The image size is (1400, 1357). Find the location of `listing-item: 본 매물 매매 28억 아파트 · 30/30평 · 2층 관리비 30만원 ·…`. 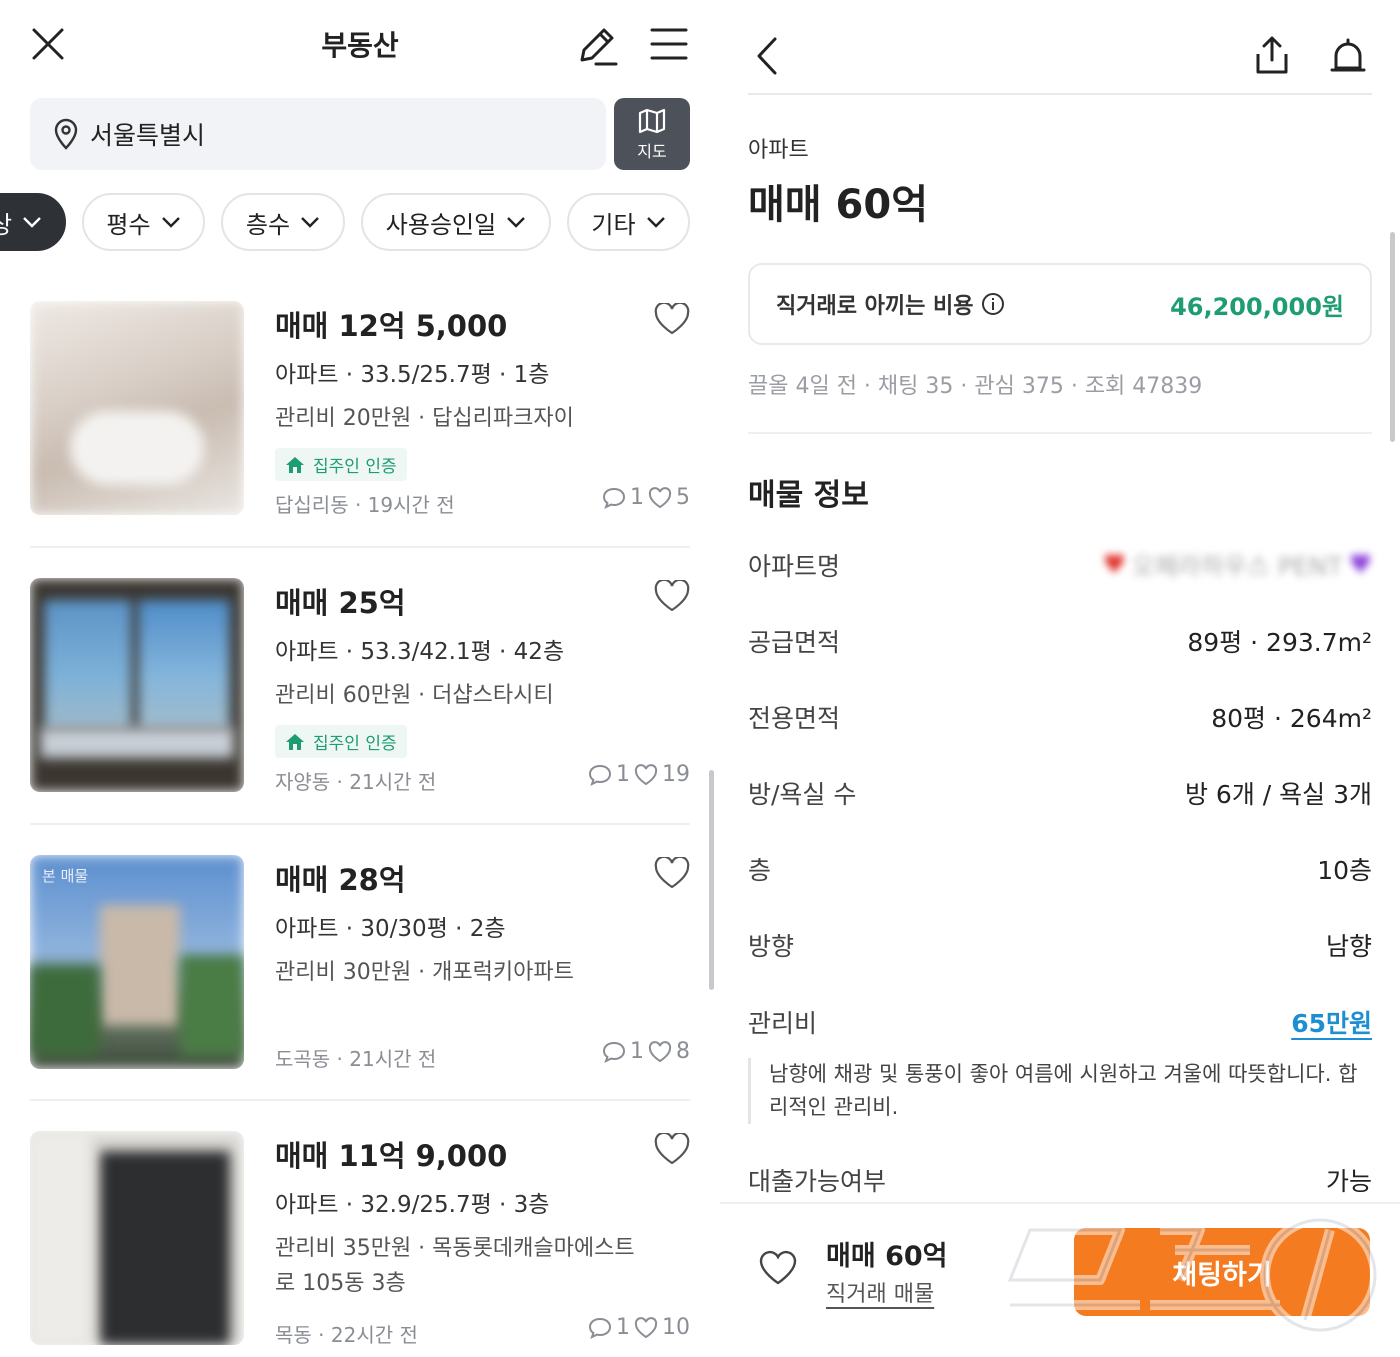

listing-item: 본 매물 매매 28억 아파트 · 30/30평 · 2층 관리비 30만원 ·… is located at coordinates (360, 978).